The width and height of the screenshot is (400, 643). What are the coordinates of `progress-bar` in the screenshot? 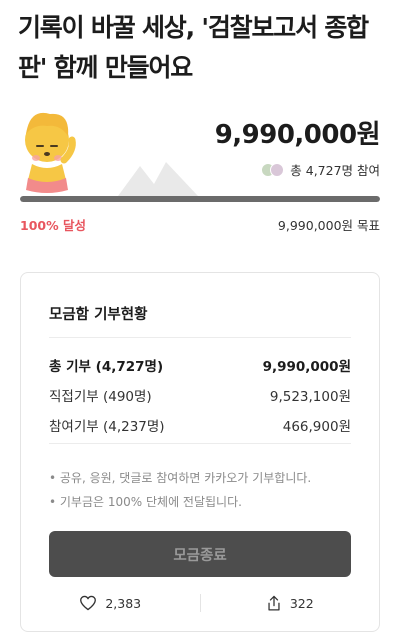 It's located at (200, 199).